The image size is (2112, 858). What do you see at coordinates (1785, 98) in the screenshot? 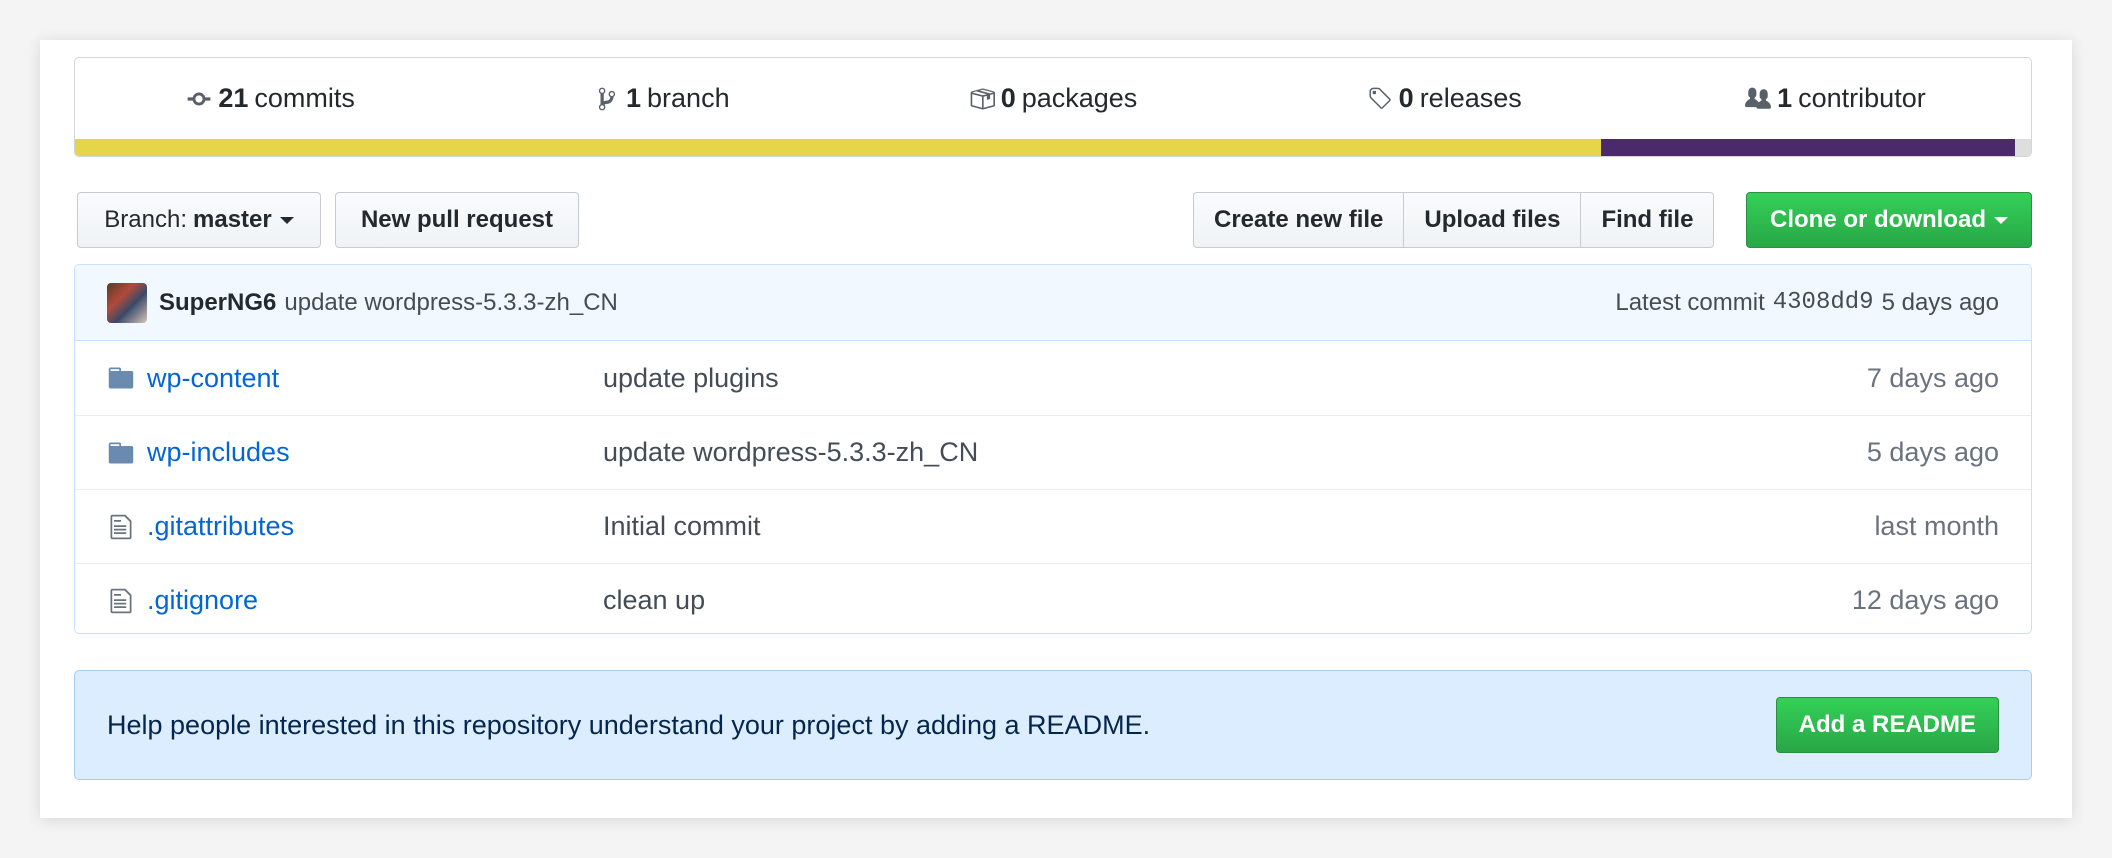
I see `contributors-count: 1` at bounding box center [1785, 98].